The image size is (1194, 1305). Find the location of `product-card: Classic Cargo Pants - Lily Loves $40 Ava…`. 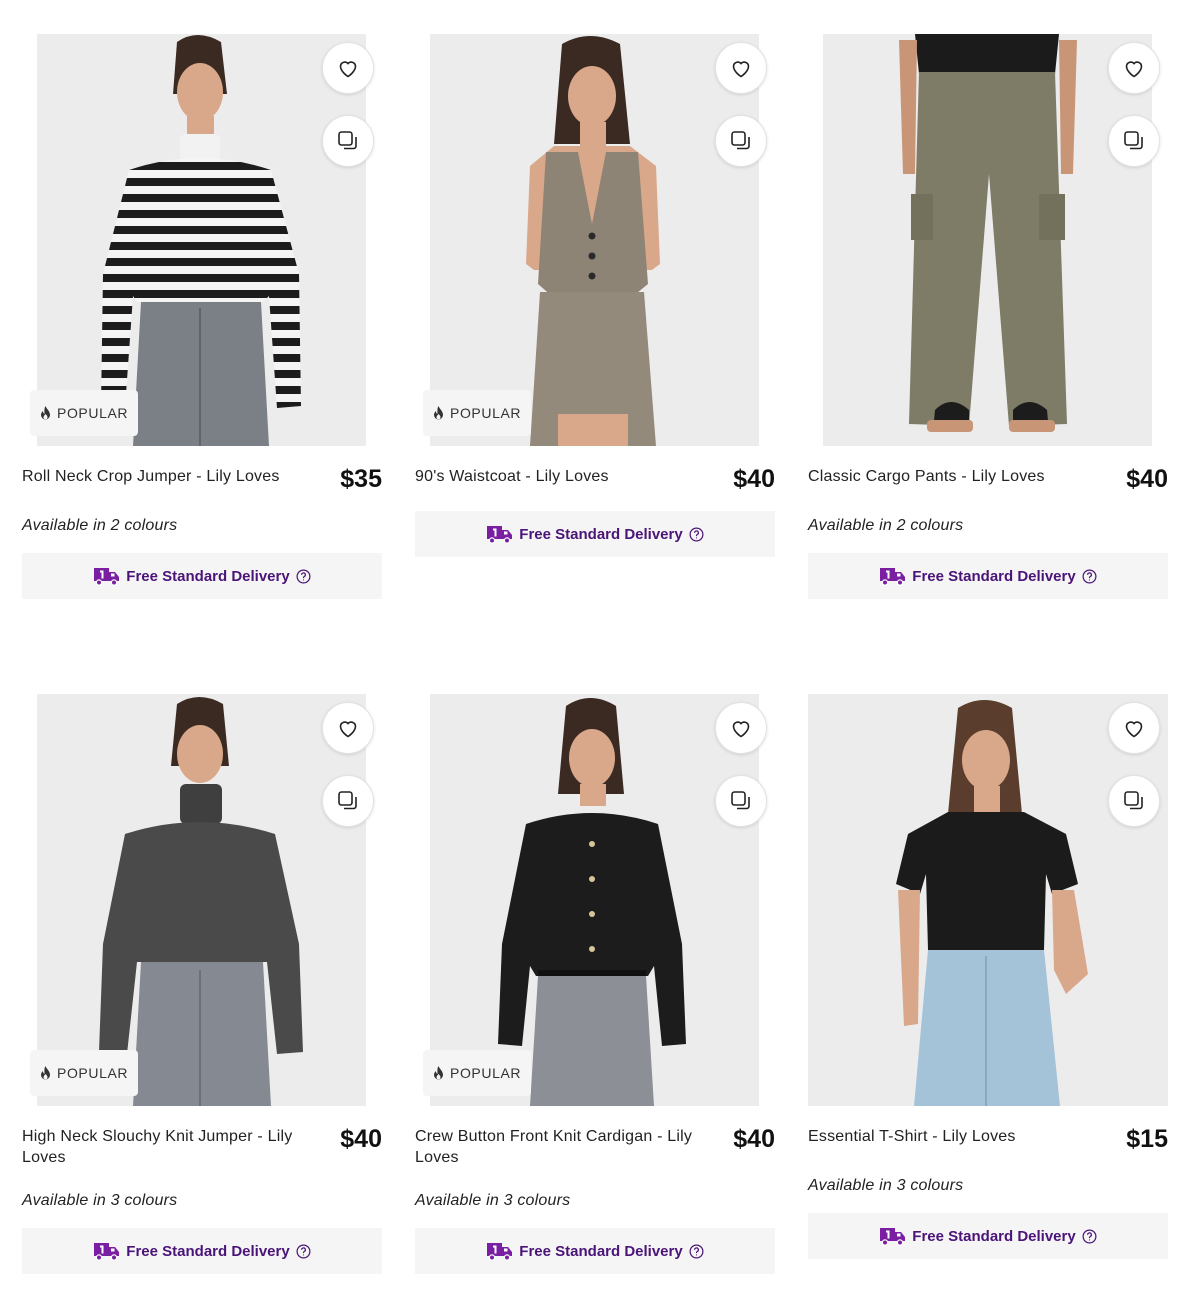

product-card: Classic Cargo Pants - Lily Loves $40 Ava… is located at coordinates (988, 316).